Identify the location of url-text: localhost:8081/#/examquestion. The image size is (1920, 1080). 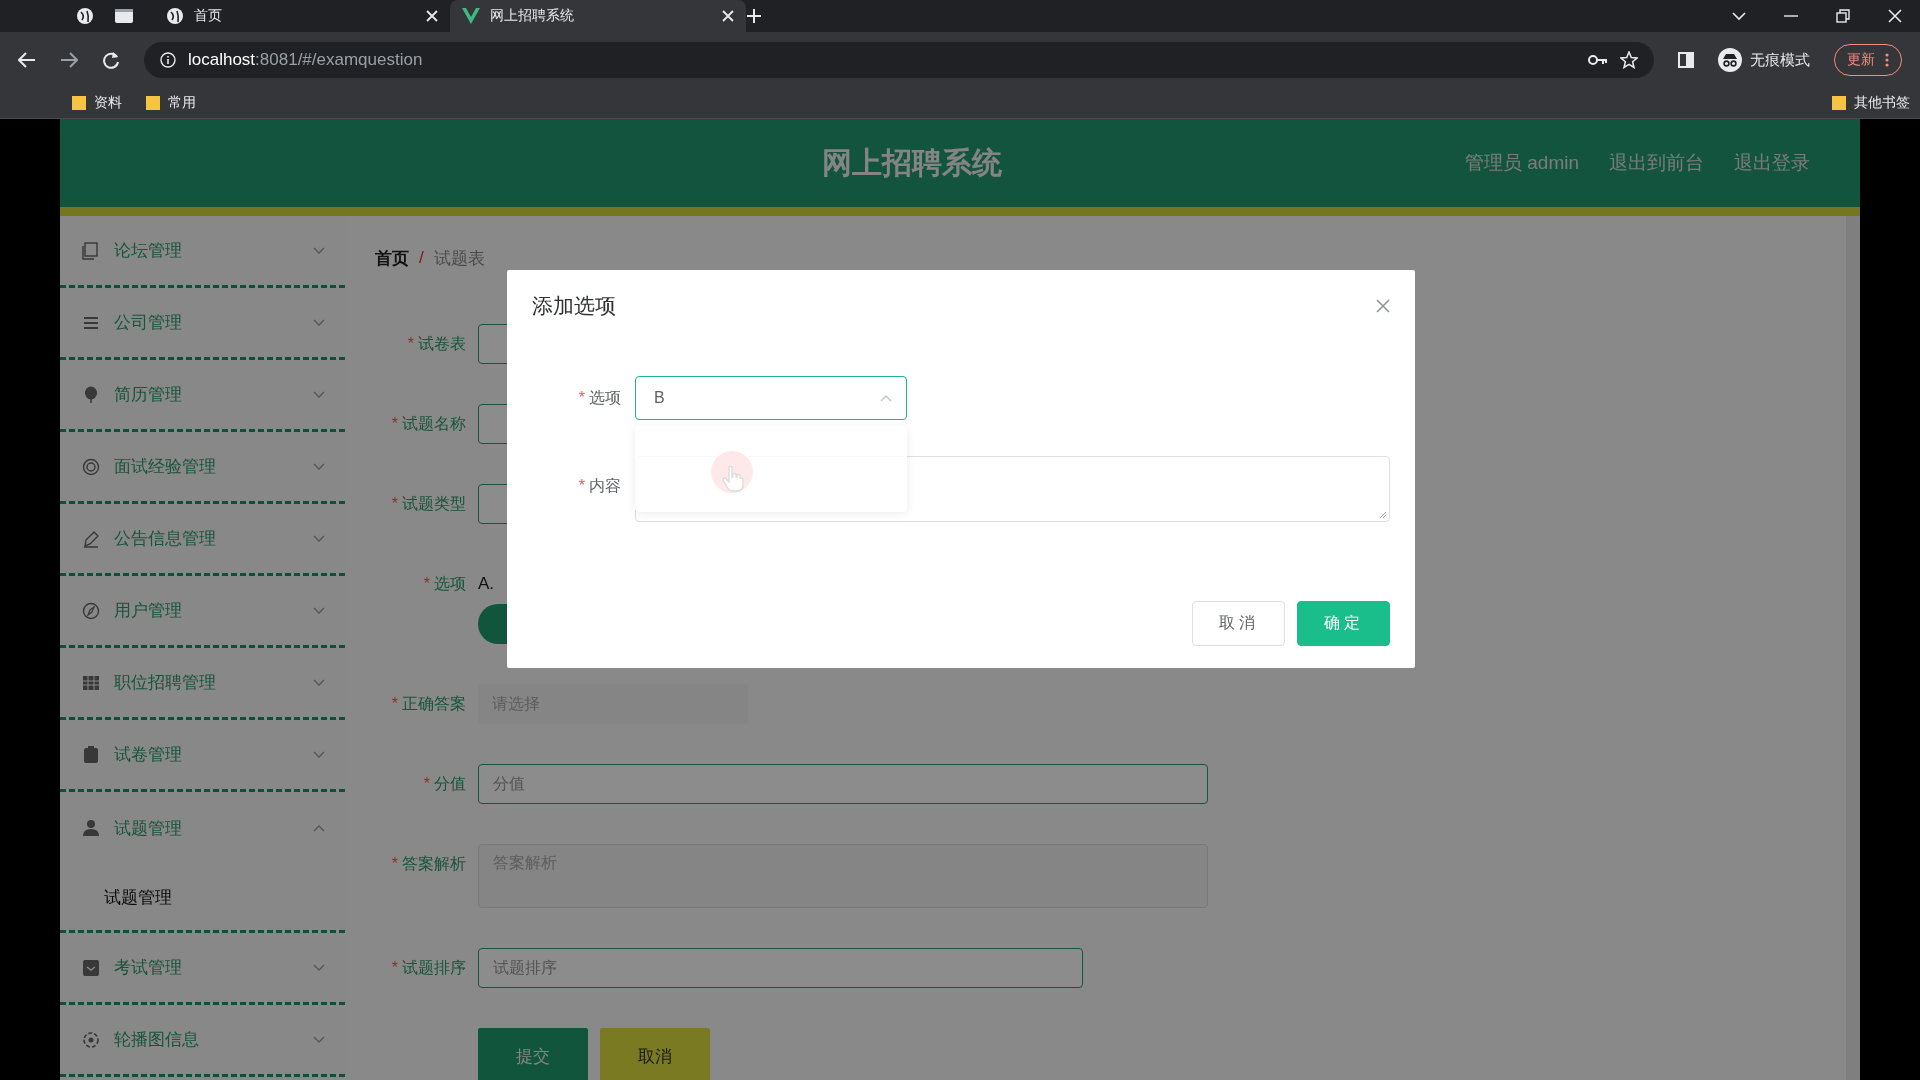
(305, 60).